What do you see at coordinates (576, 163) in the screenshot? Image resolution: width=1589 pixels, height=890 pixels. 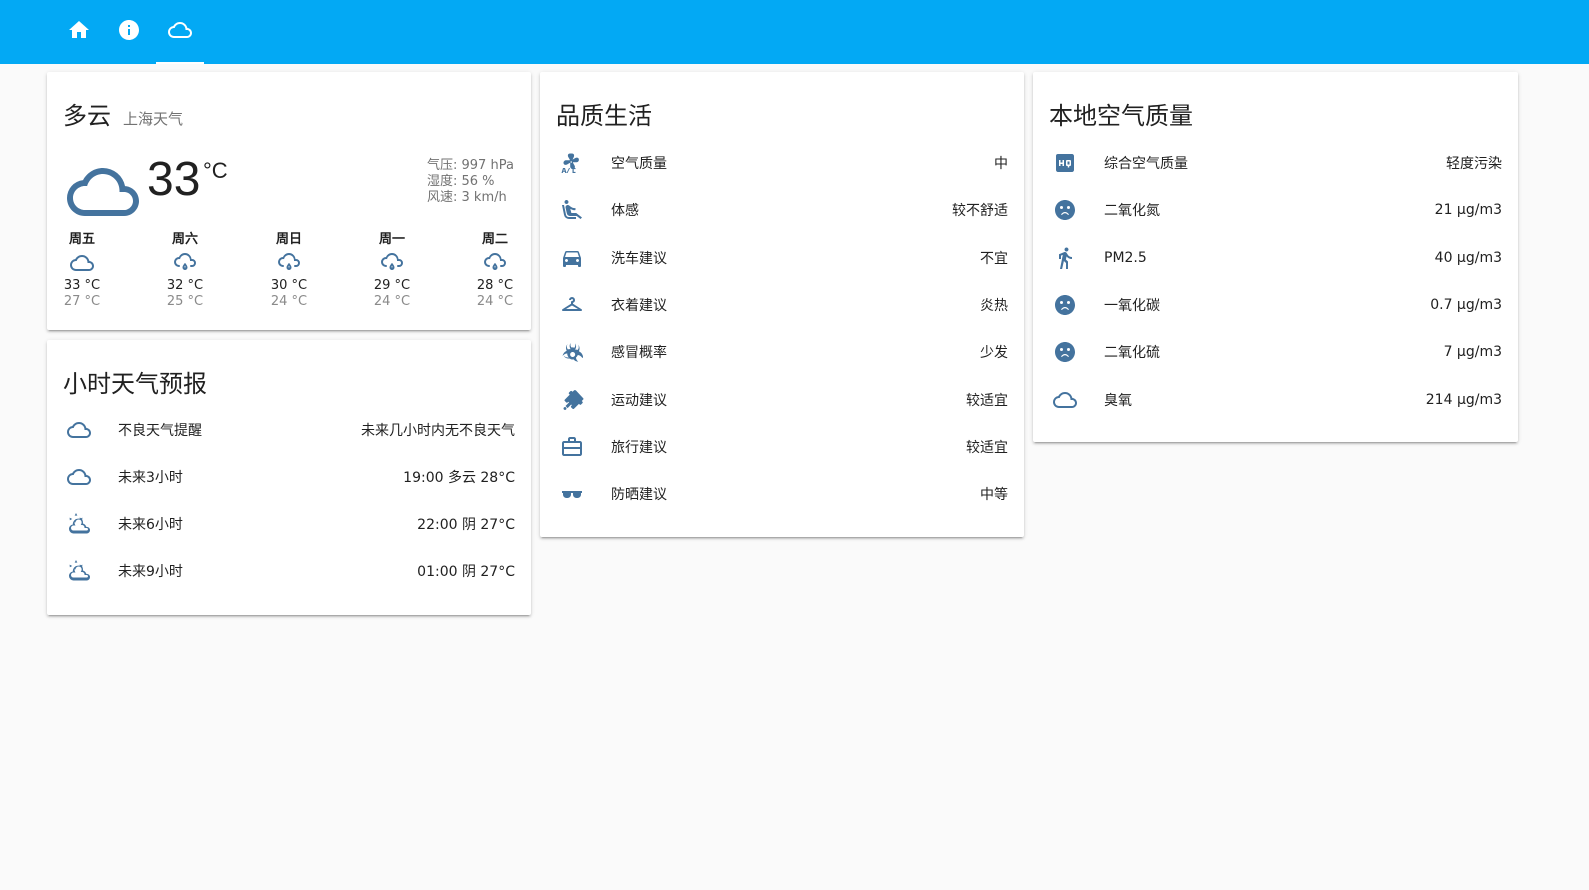 I see `air-conditioner-icon` at bounding box center [576, 163].